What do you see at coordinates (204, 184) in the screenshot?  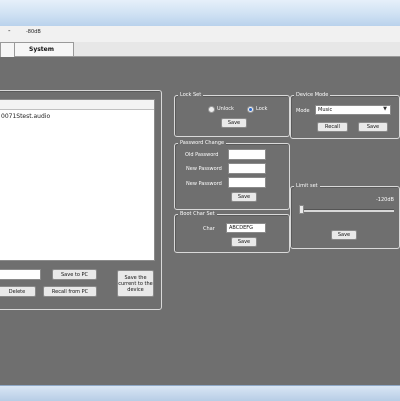 I see `confirm-password-label: New Password` at bounding box center [204, 184].